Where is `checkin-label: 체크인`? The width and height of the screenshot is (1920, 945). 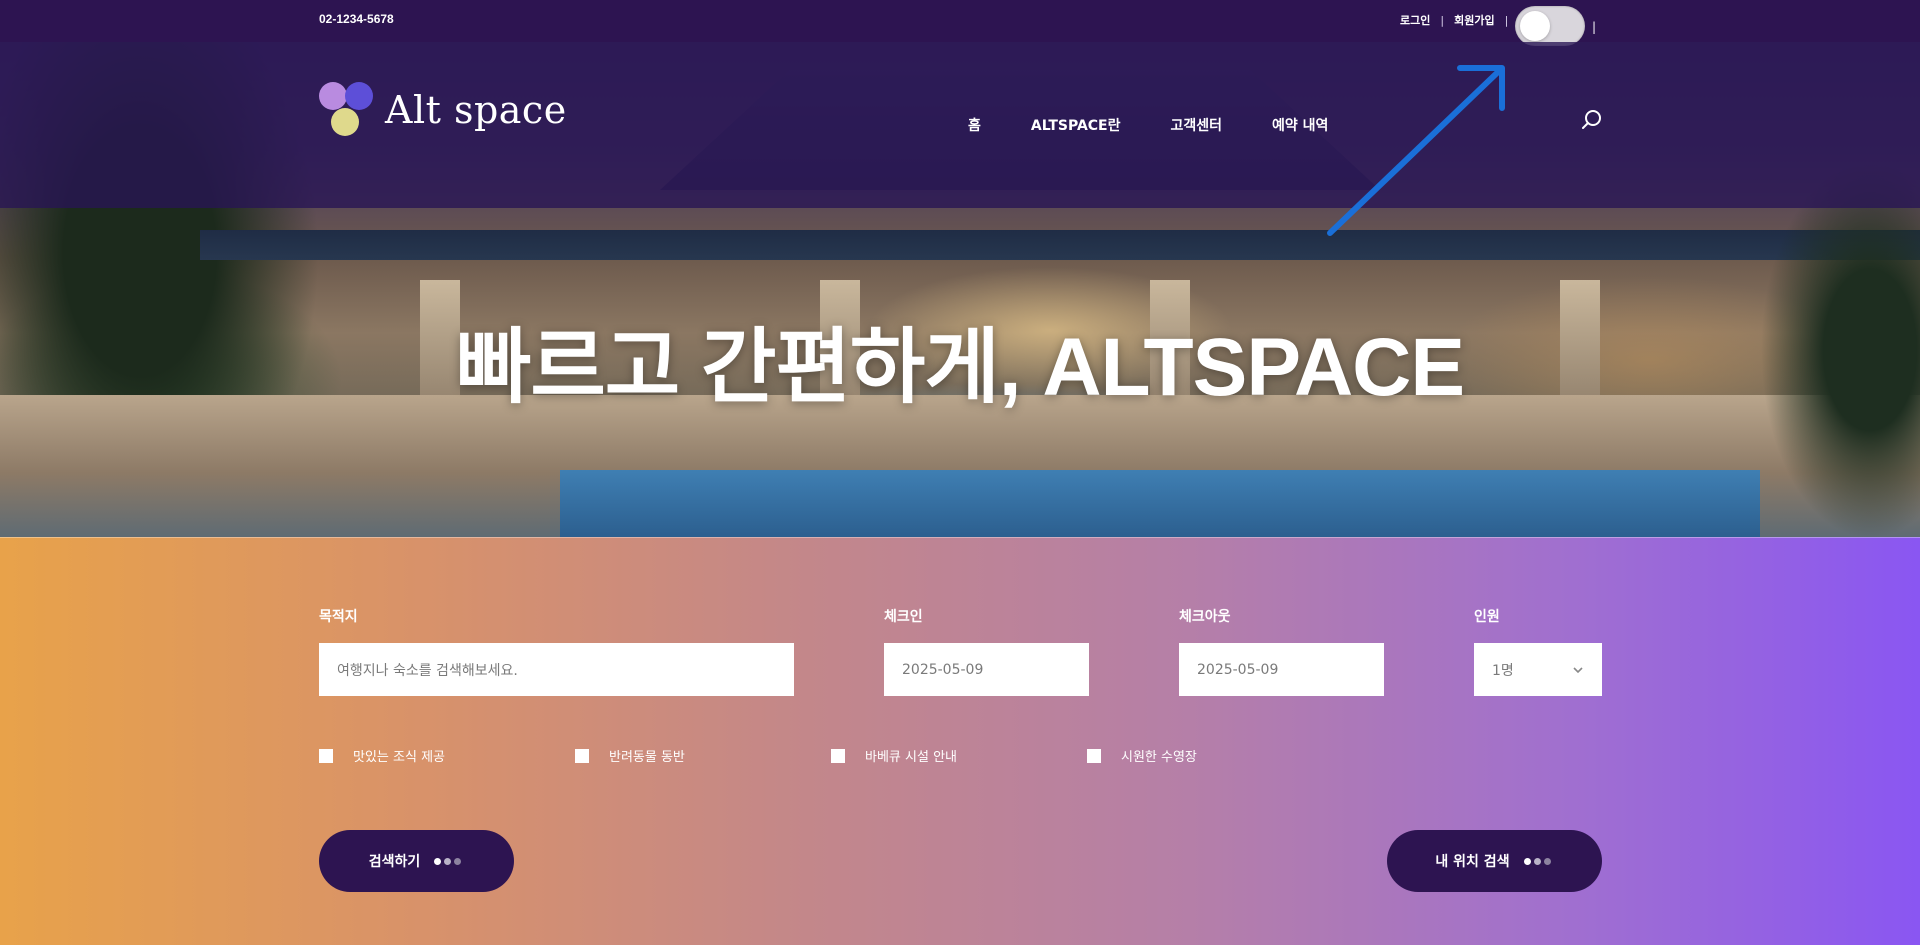 checkin-label: 체크인 is located at coordinates (903, 617).